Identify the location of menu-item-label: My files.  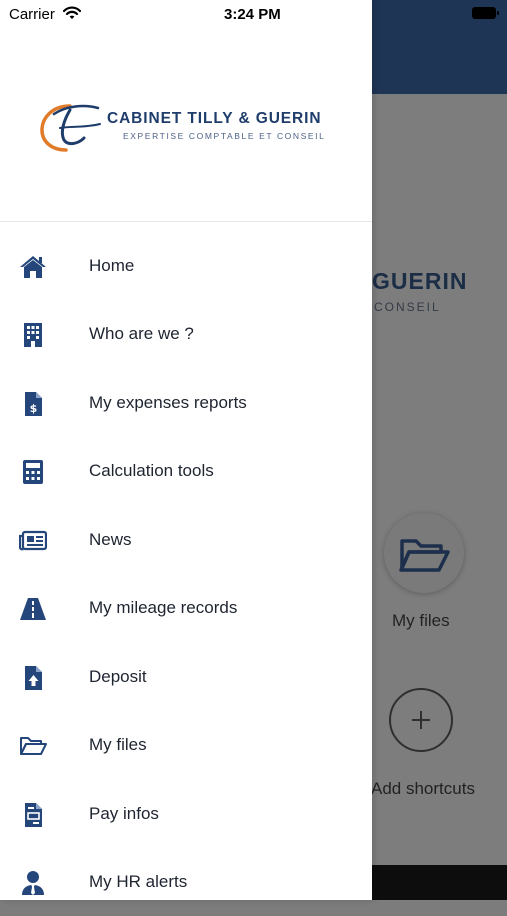
(118, 744).